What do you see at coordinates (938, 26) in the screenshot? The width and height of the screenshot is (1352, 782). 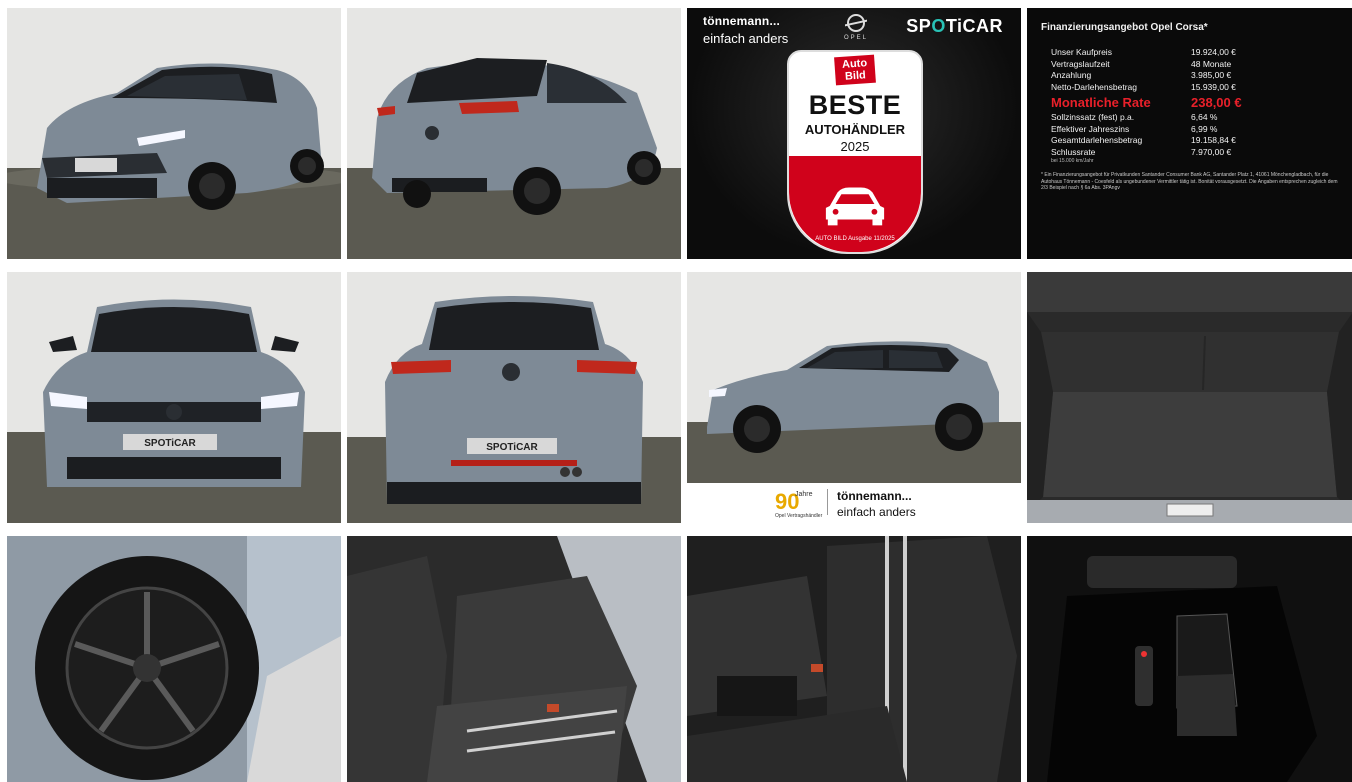 I see `spoticar-pin-icon: O` at bounding box center [938, 26].